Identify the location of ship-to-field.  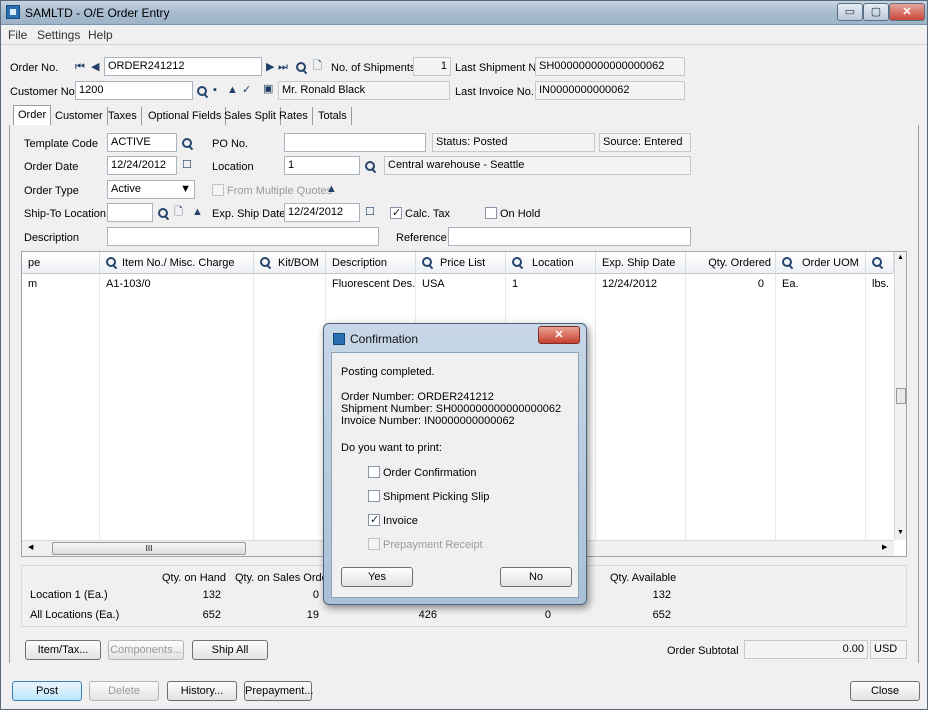
(130, 212).